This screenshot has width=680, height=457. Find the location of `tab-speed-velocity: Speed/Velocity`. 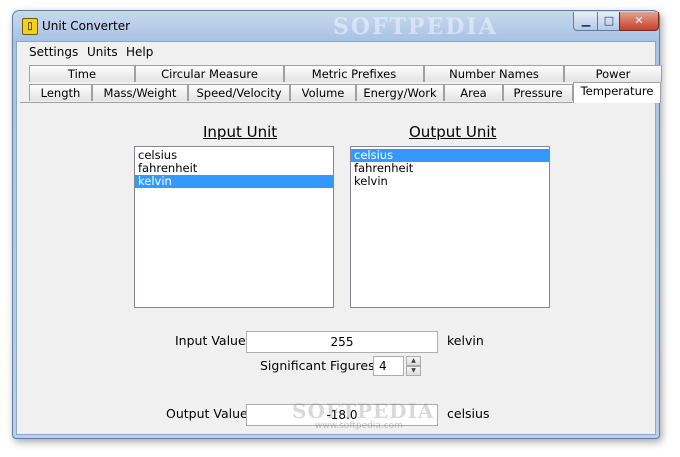

tab-speed-velocity: Speed/Velocity is located at coordinates (239, 92).